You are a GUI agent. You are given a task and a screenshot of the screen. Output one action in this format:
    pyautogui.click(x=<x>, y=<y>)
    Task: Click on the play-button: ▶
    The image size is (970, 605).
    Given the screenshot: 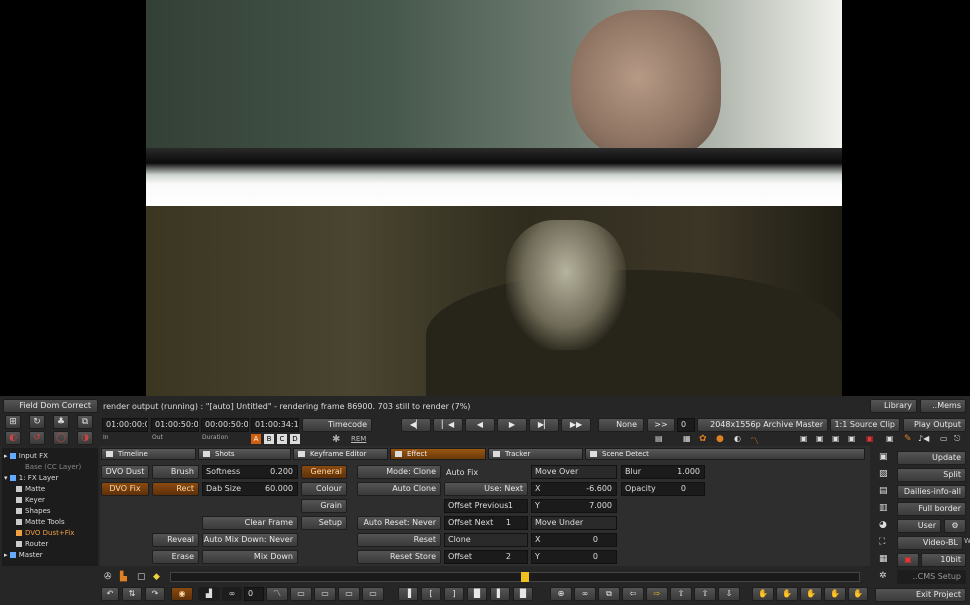 What is the action you would take?
    pyautogui.click(x=512, y=425)
    